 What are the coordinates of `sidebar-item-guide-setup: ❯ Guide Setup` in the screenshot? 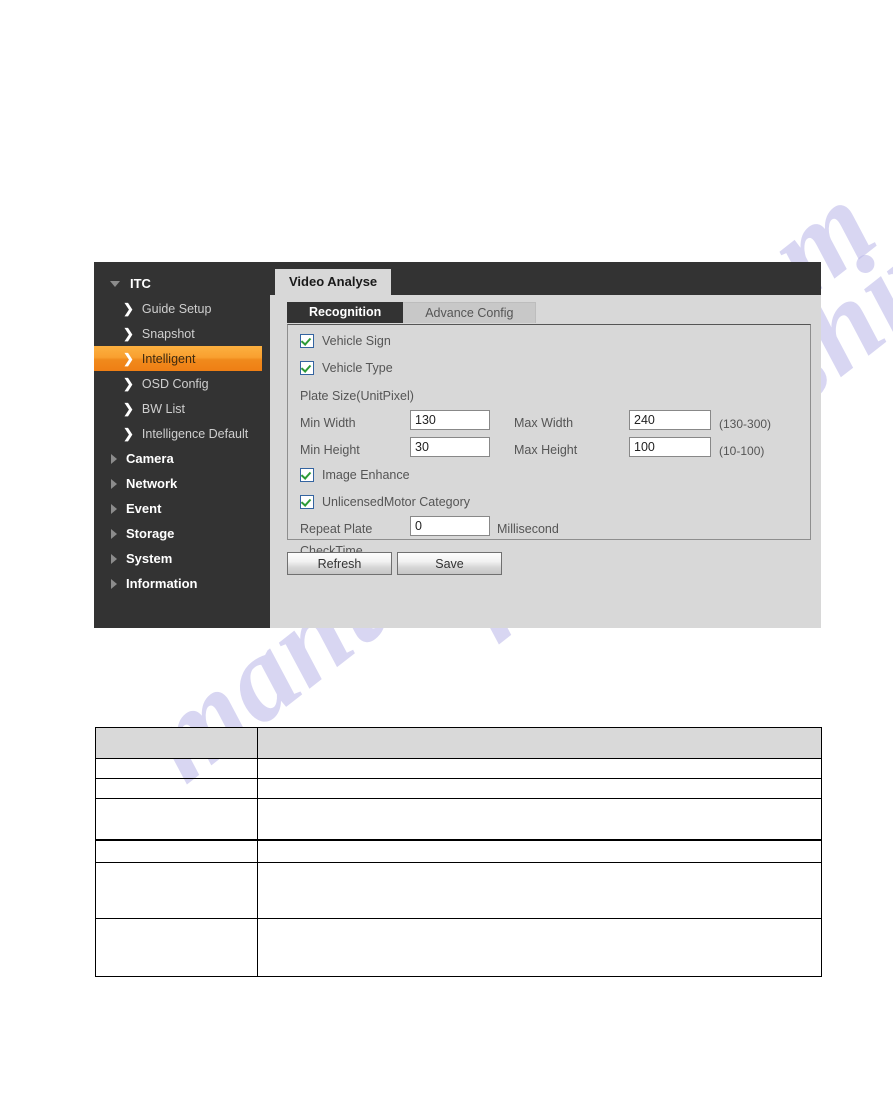 It's located at (182, 308).